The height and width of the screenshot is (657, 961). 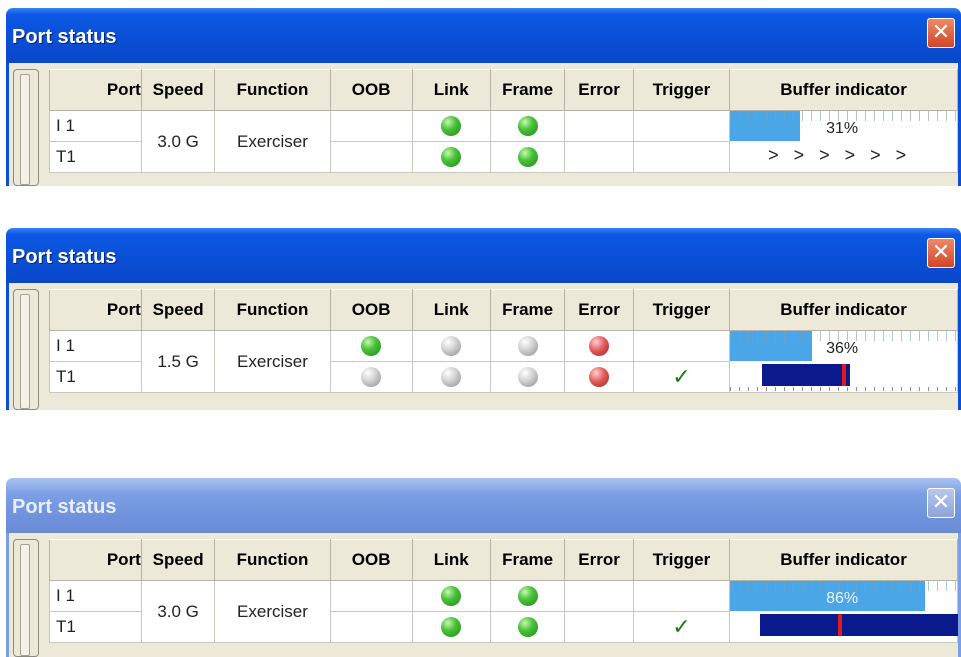 I want to click on buffer-indicator: 86%, so click(x=844, y=611).